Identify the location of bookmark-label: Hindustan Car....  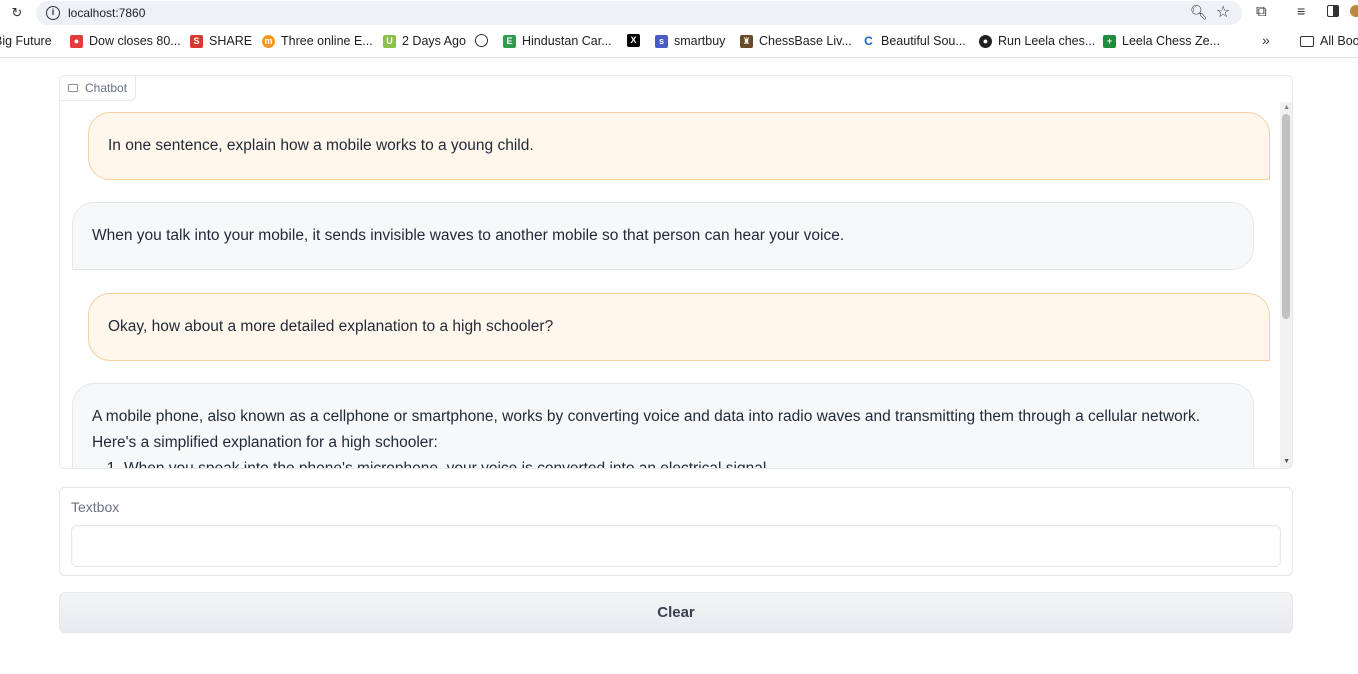
(567, 41).